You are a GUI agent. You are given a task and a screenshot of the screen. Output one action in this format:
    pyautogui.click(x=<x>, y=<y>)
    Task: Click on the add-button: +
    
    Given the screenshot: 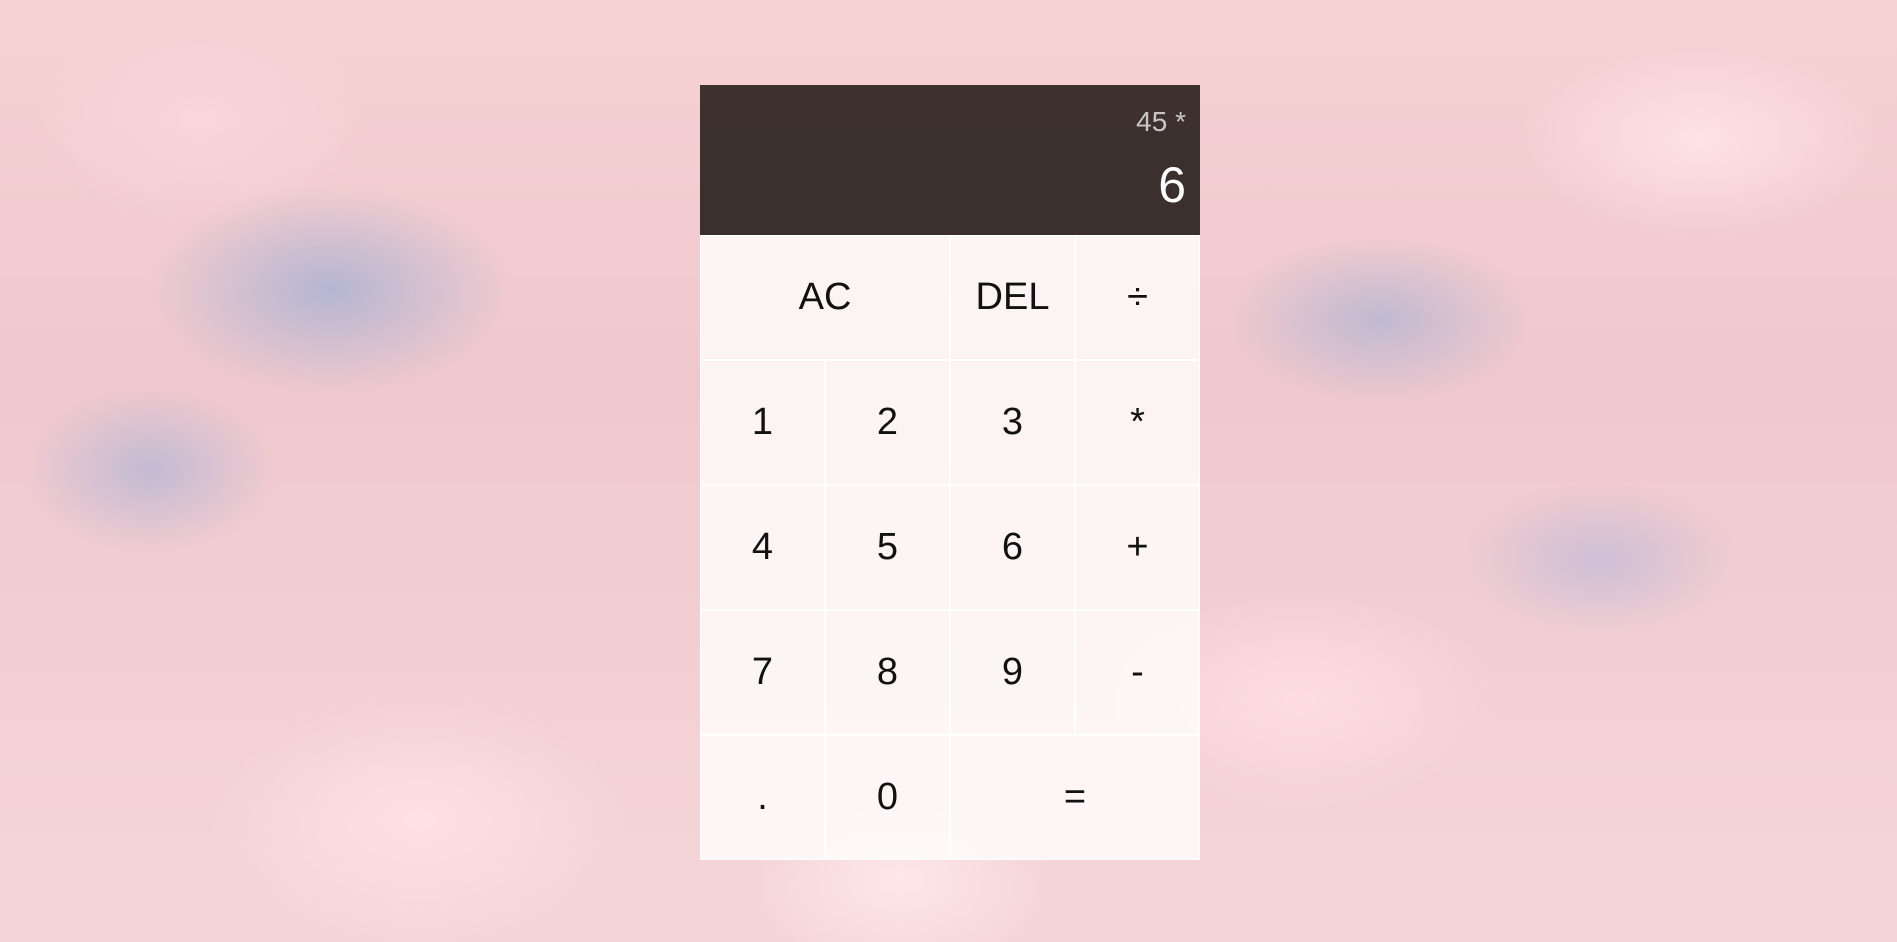 What is the action you would take?
    pyautogui.click(x=1137, y=547)
    